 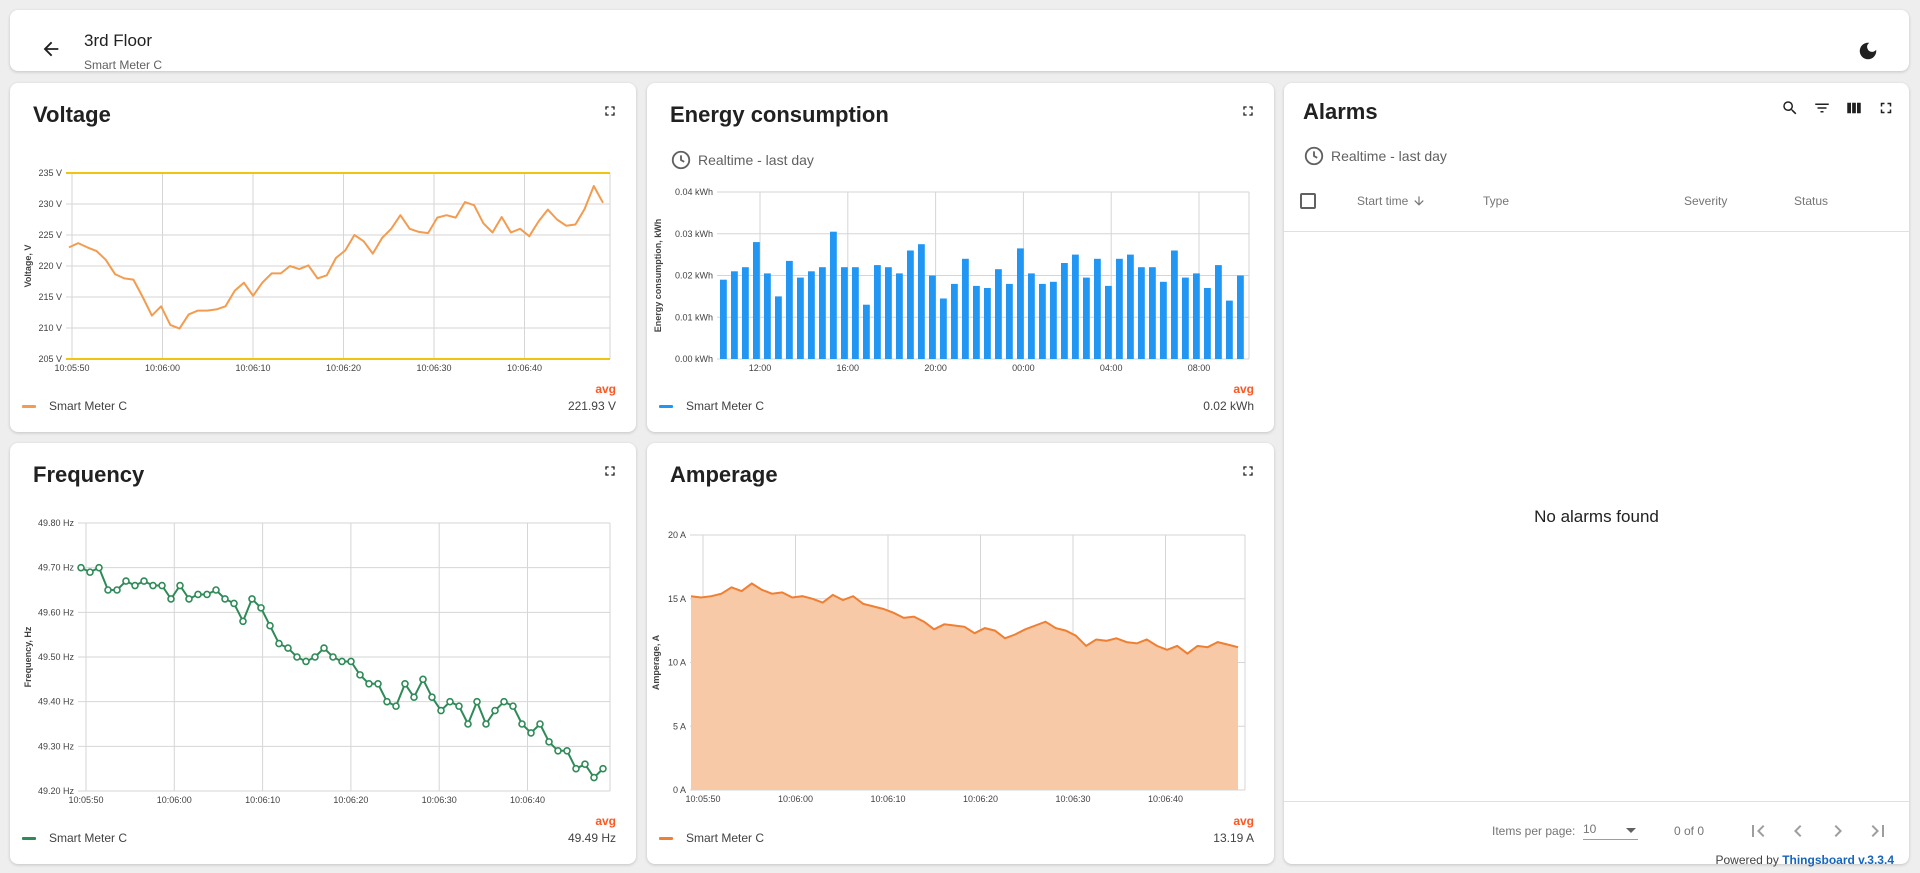 What do you see at coordinates (50, 173) in the screenshot?
I see `y-tick-label: 235 V` at bounding box center [50, 173].